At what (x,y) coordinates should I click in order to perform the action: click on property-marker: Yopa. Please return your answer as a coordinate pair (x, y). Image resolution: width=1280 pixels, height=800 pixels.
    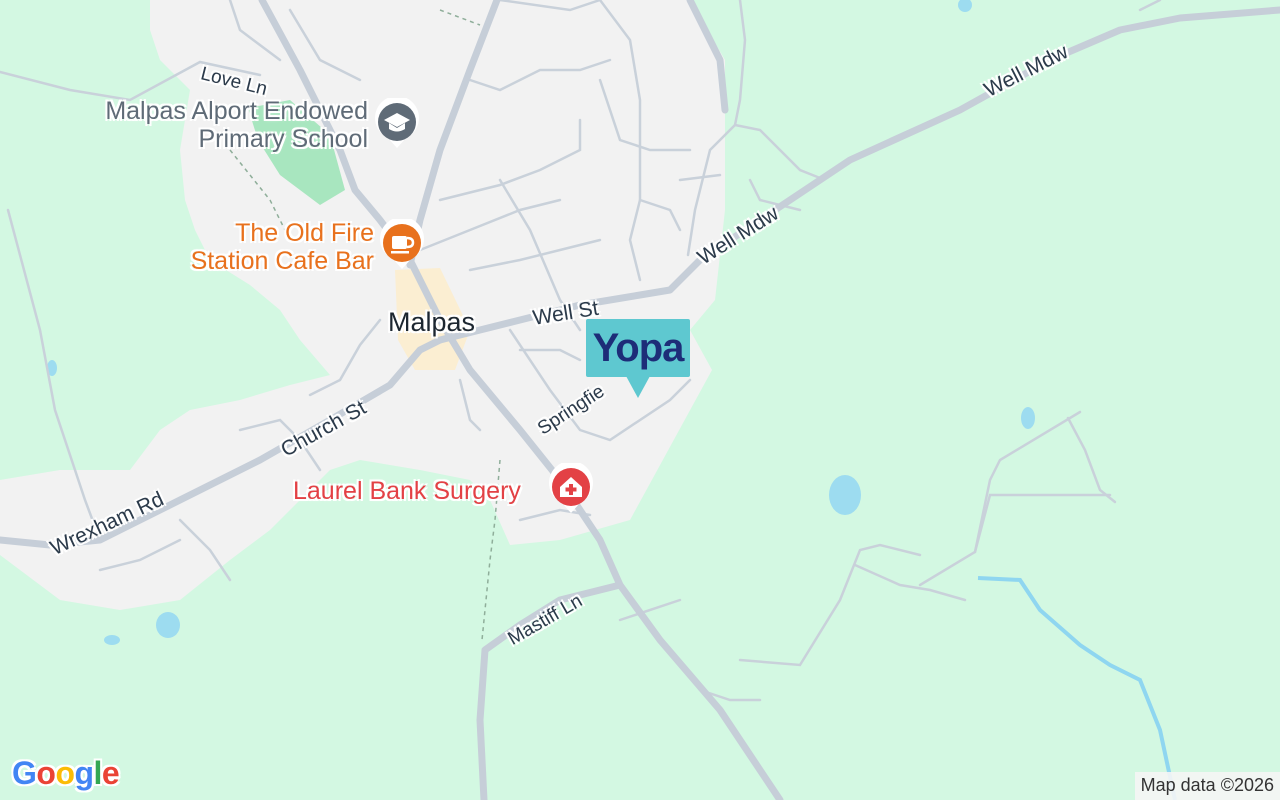
    Looking at the image, I should click on (638, 358).